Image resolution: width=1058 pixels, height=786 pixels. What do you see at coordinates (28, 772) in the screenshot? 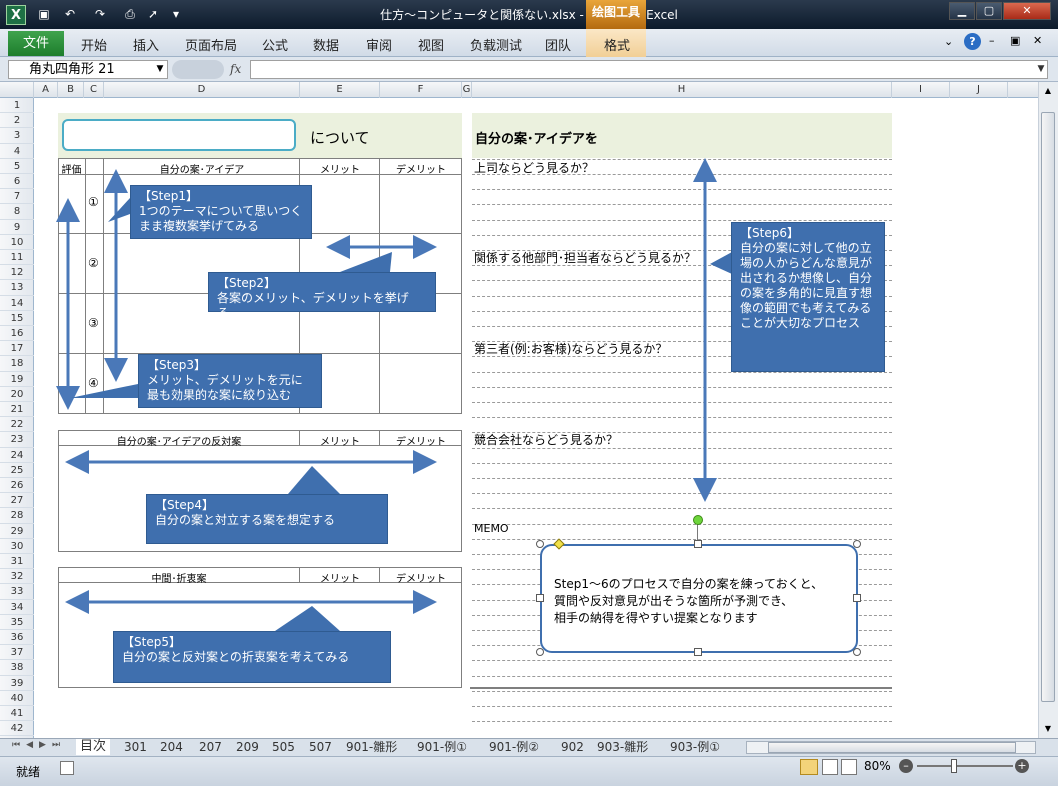
I see `status-ready: 就绪` at bounding box center [28, 772].